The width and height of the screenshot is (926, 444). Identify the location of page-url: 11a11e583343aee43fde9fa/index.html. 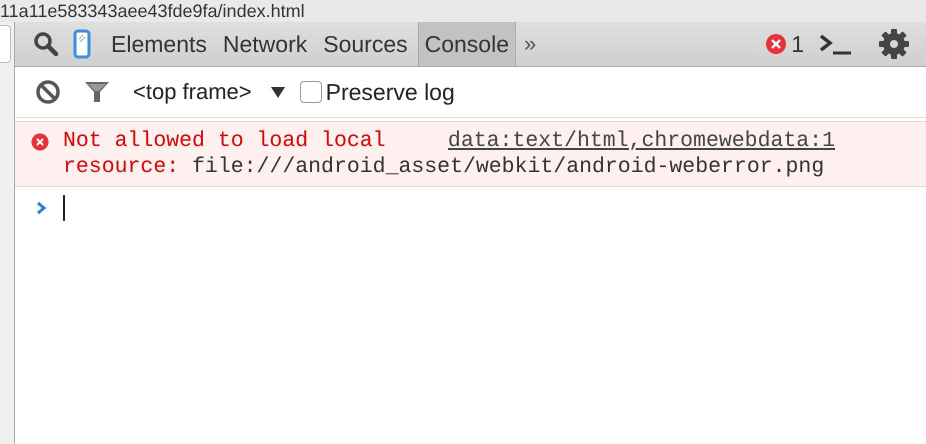
(152, 11).